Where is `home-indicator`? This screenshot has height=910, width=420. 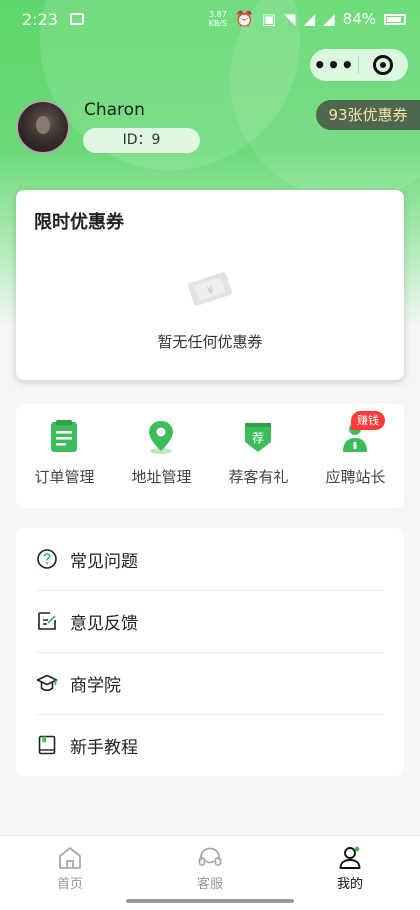
home-indicator is located at coordinates (210, 901).